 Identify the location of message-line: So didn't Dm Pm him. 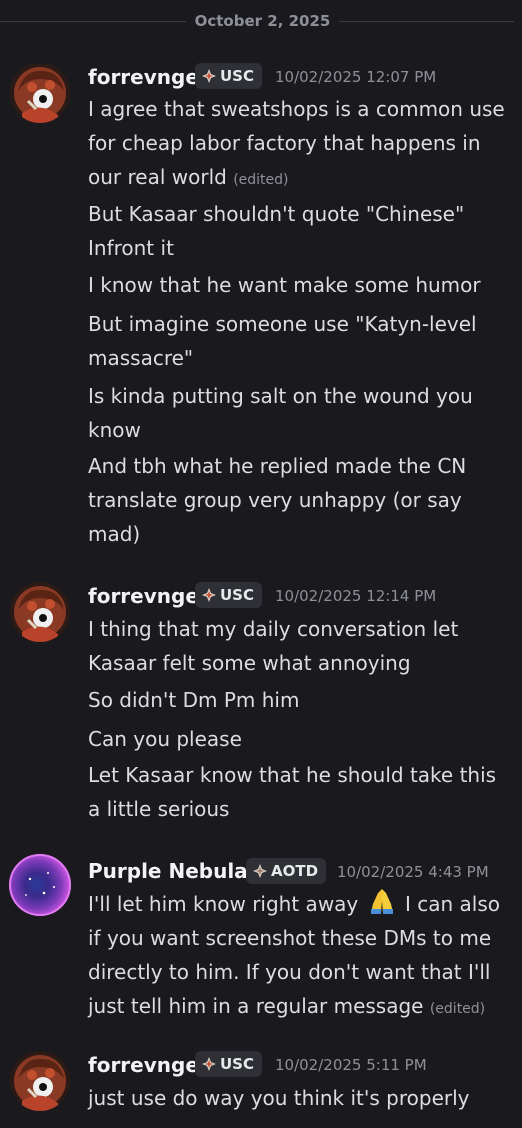
(300, 700).